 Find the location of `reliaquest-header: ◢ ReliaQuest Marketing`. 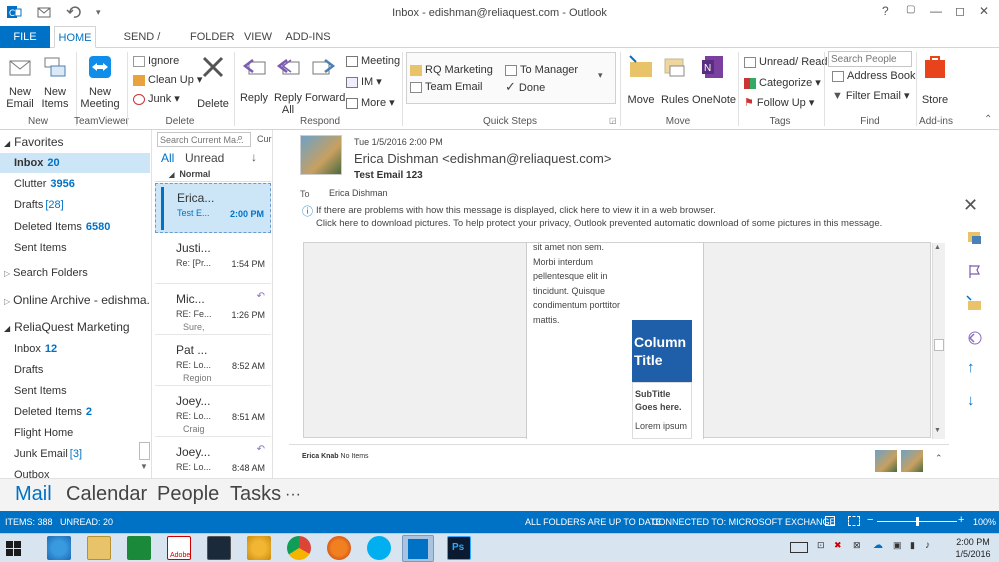

reliaquest-header: ◢ ReliaQuest Marketing is located at coordinates (75, 327).